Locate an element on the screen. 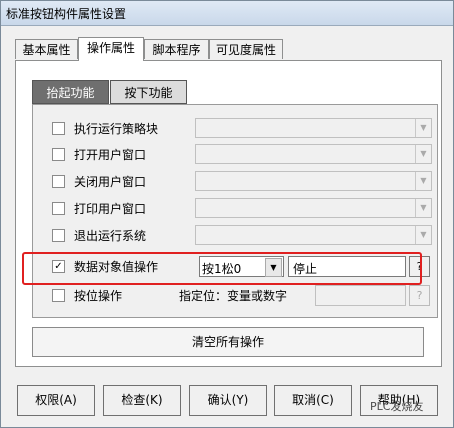 The image size is (454, 428). exit-system-dropdown: ▼ is located at coordinates (313, 235).